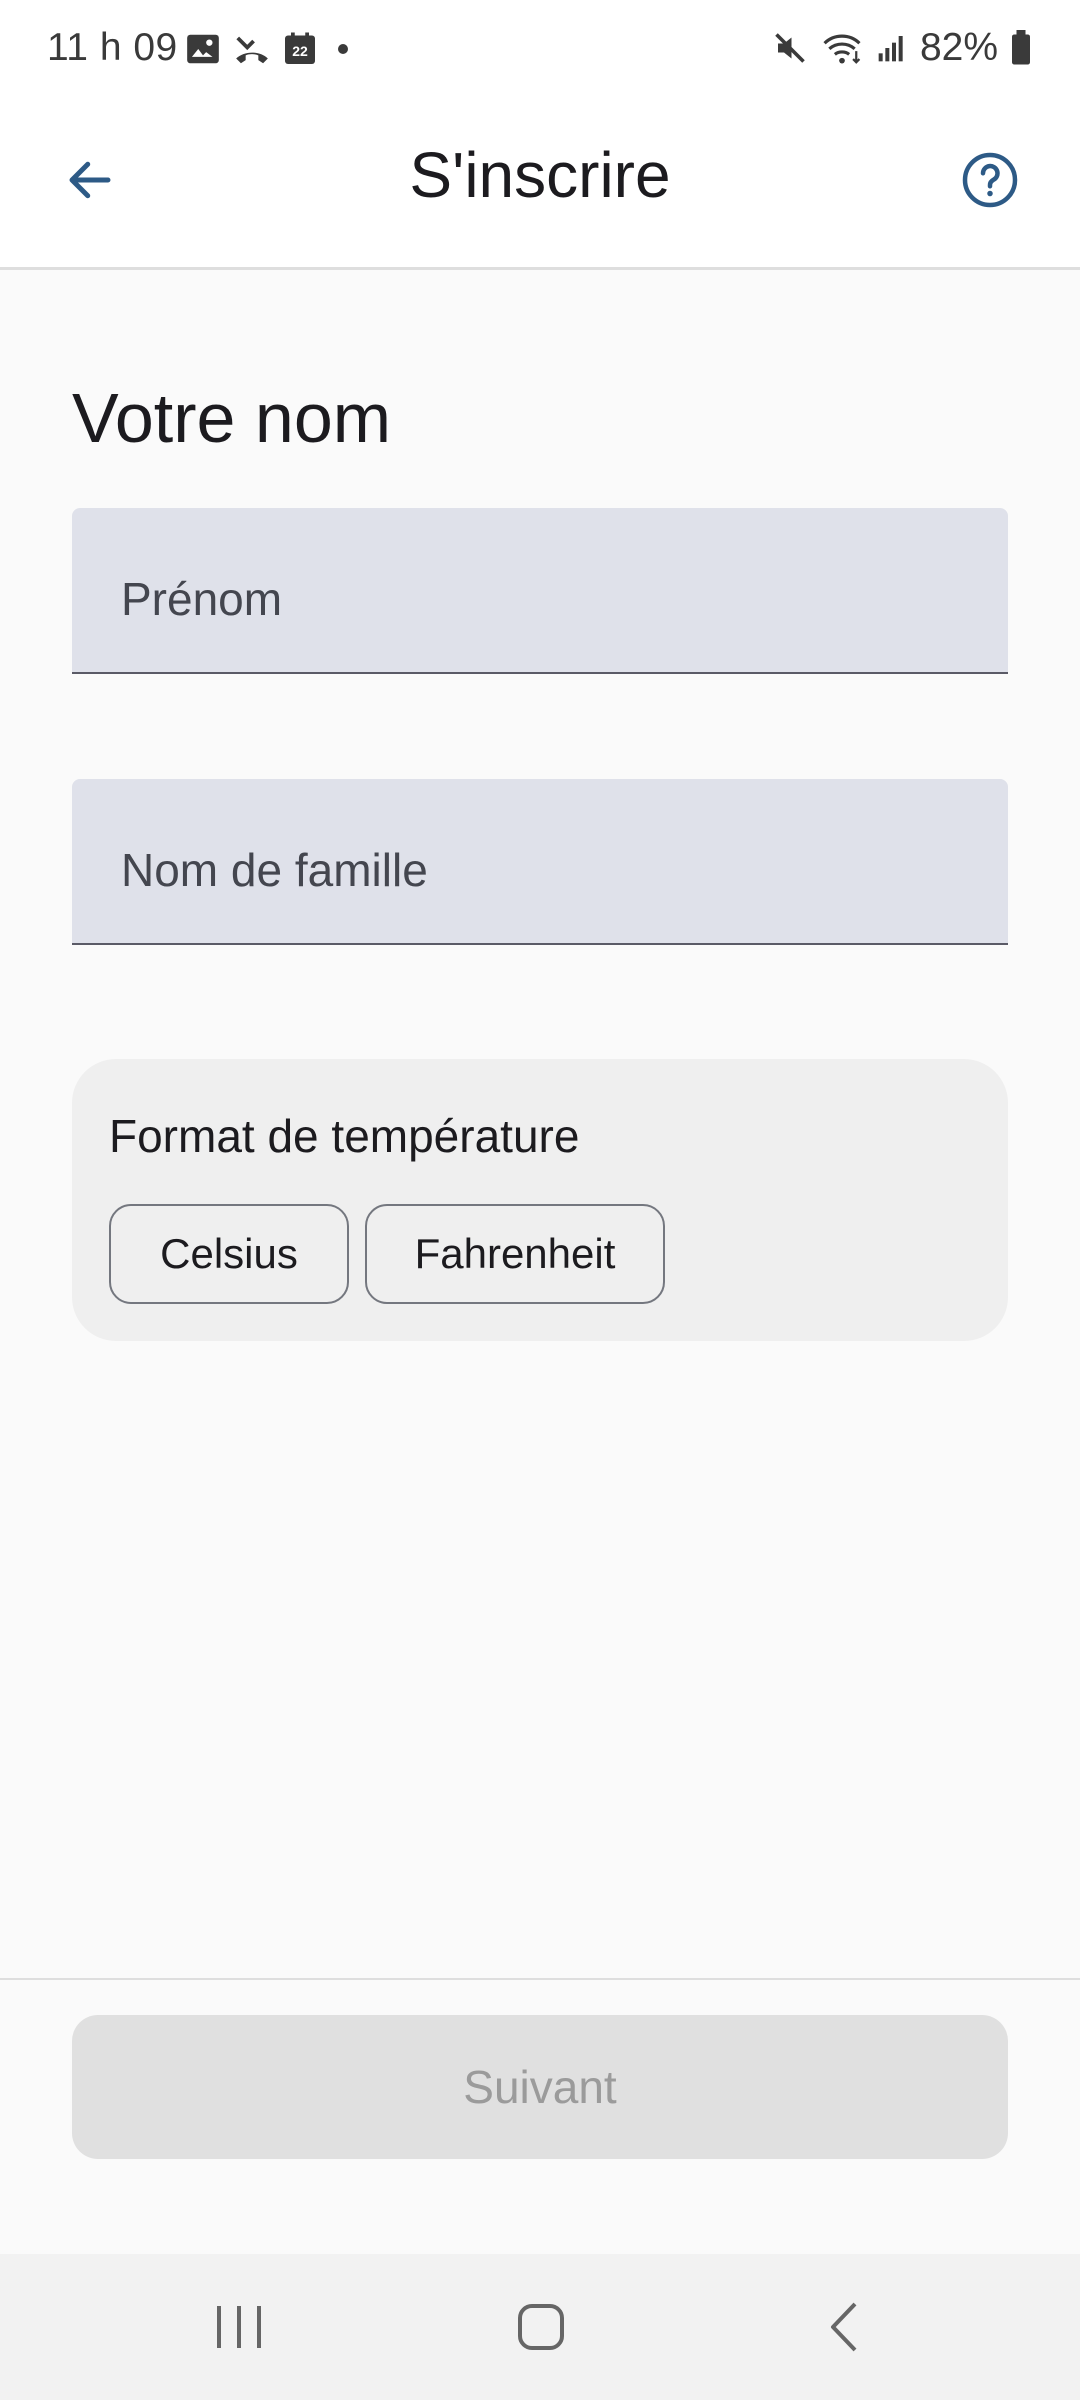 This screenshot has width=1080, height=2400. I want to click on last-name-placeholder: Nom de famille, so click(274, 870).